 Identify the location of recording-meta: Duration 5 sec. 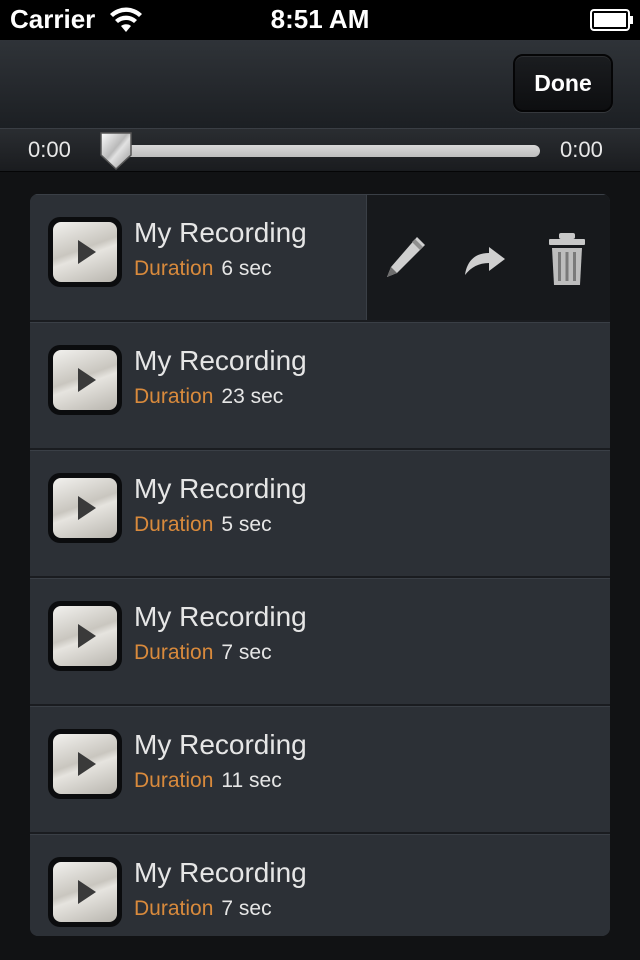
(203, 525).